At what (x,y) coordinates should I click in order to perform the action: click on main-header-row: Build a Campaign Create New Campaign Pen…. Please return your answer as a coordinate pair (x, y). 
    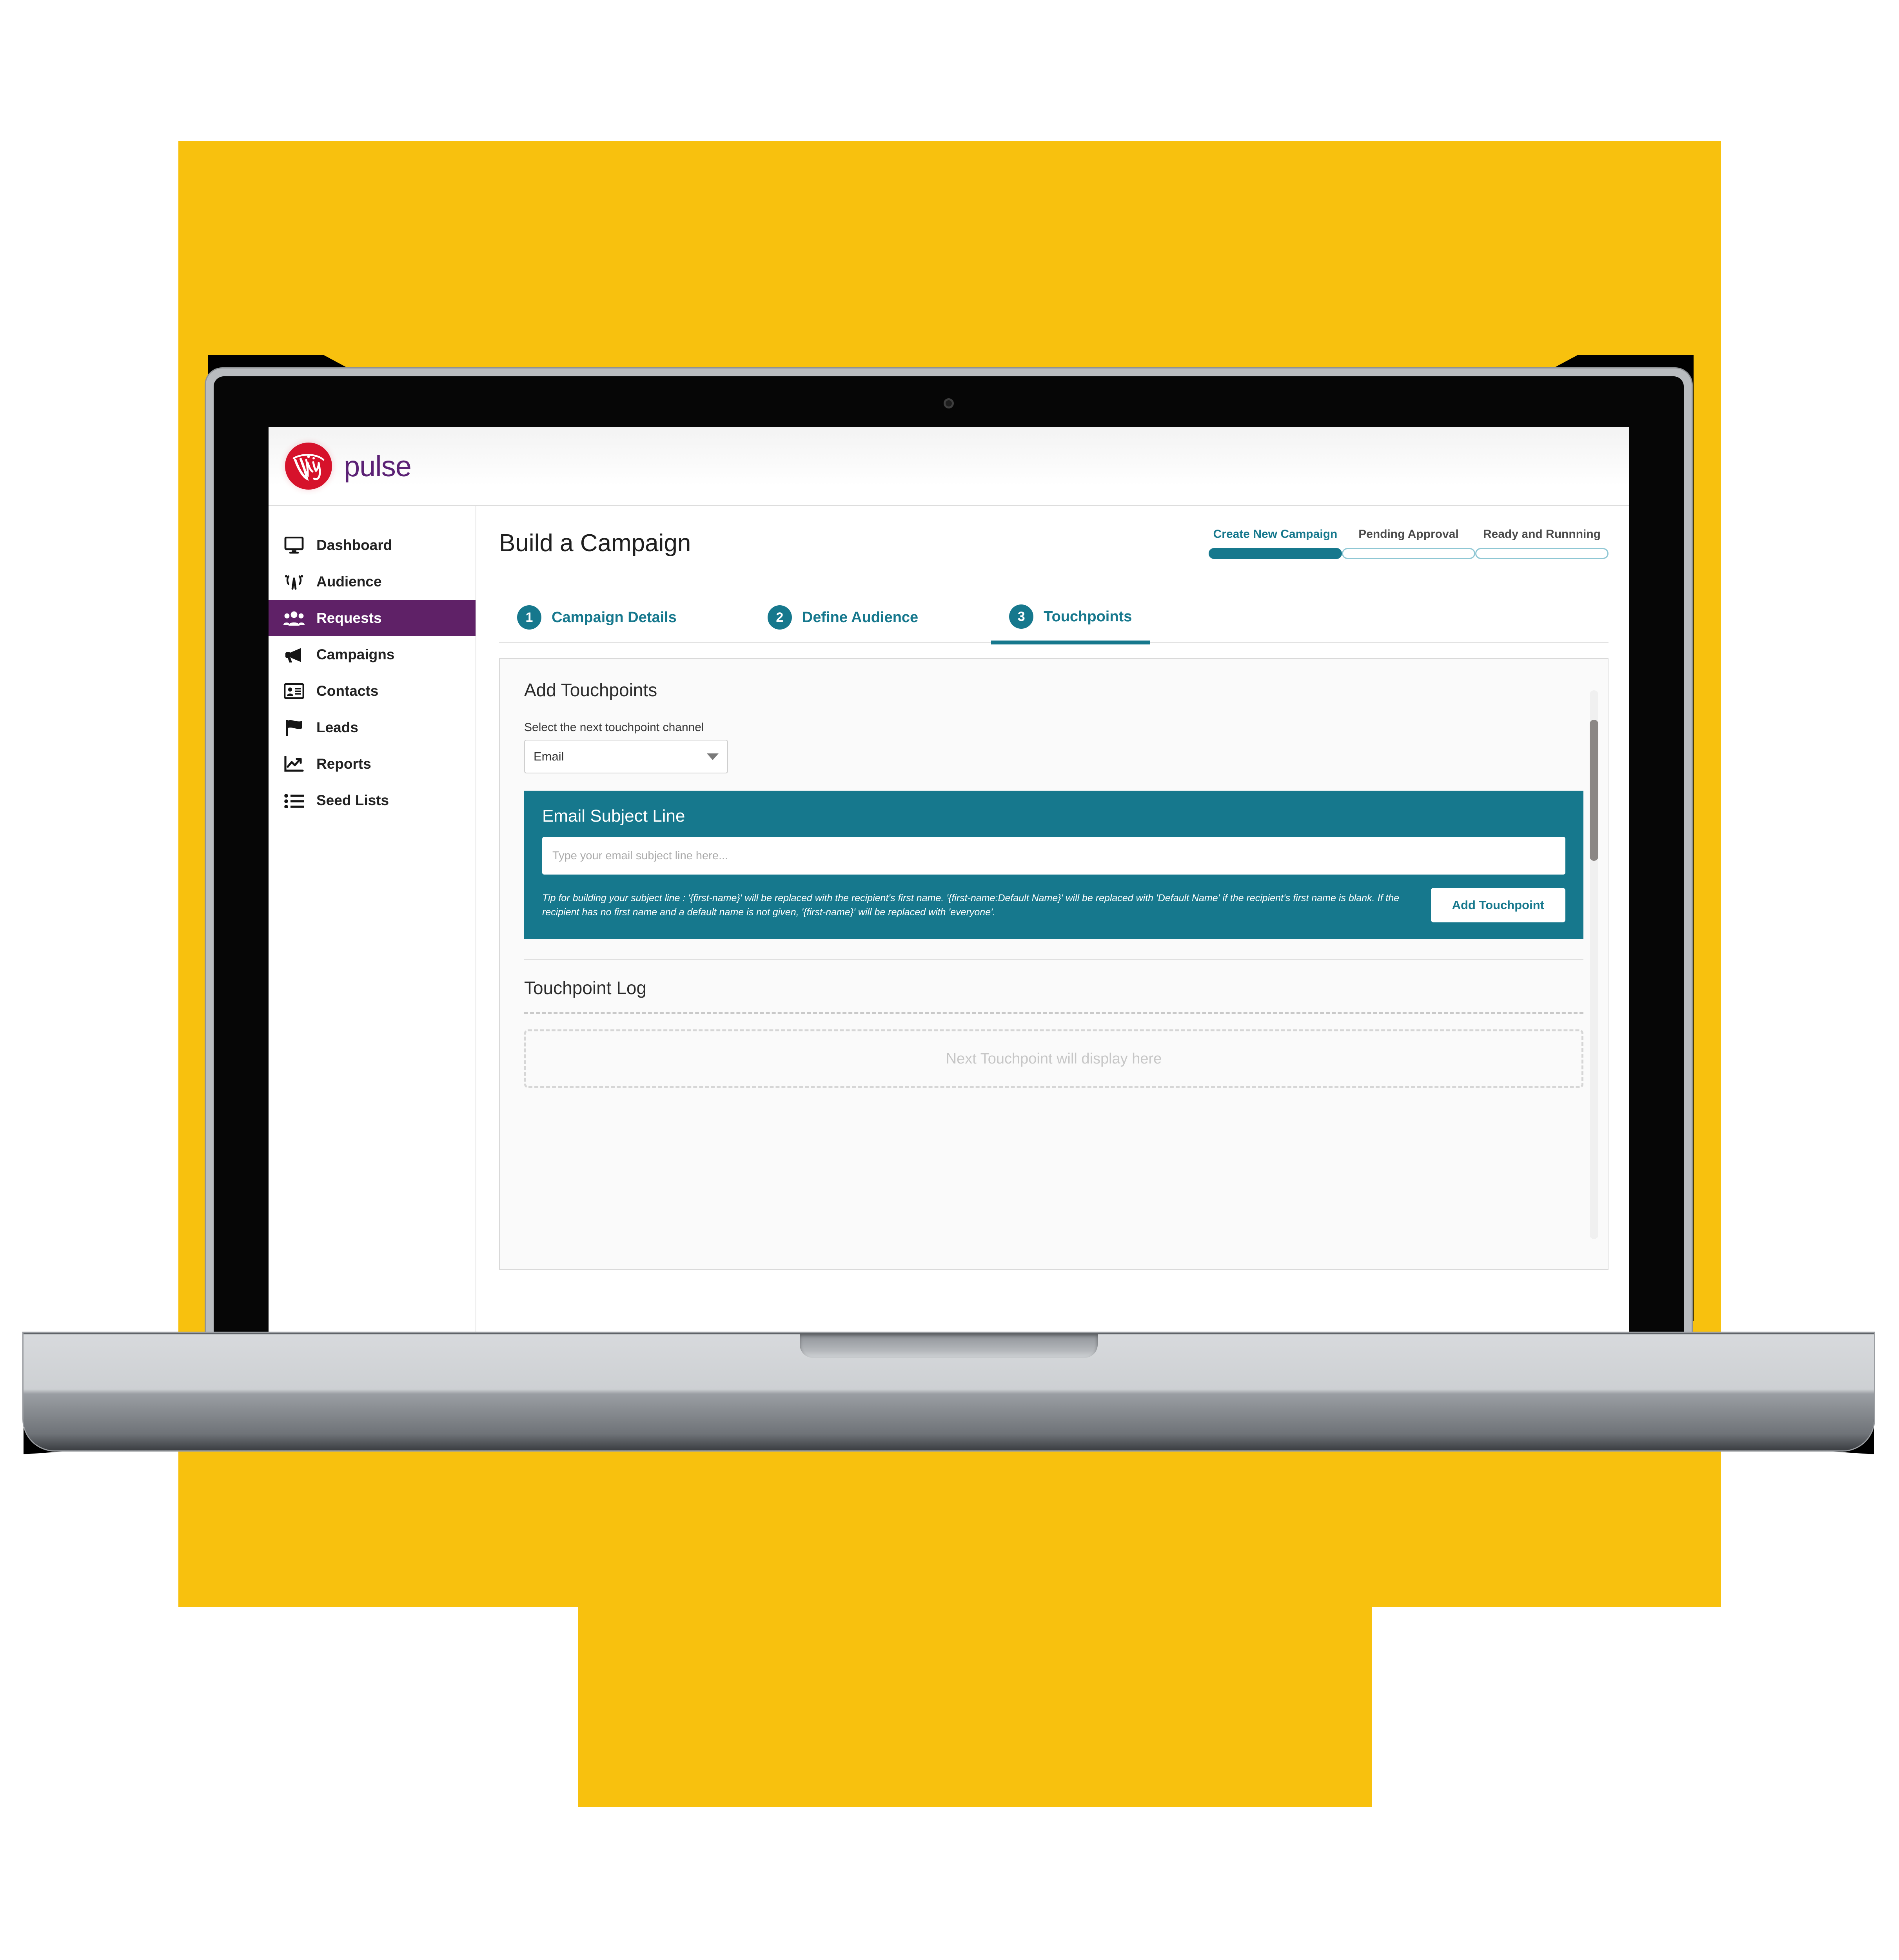
    Looking at the image, I should click on (1054, 541).